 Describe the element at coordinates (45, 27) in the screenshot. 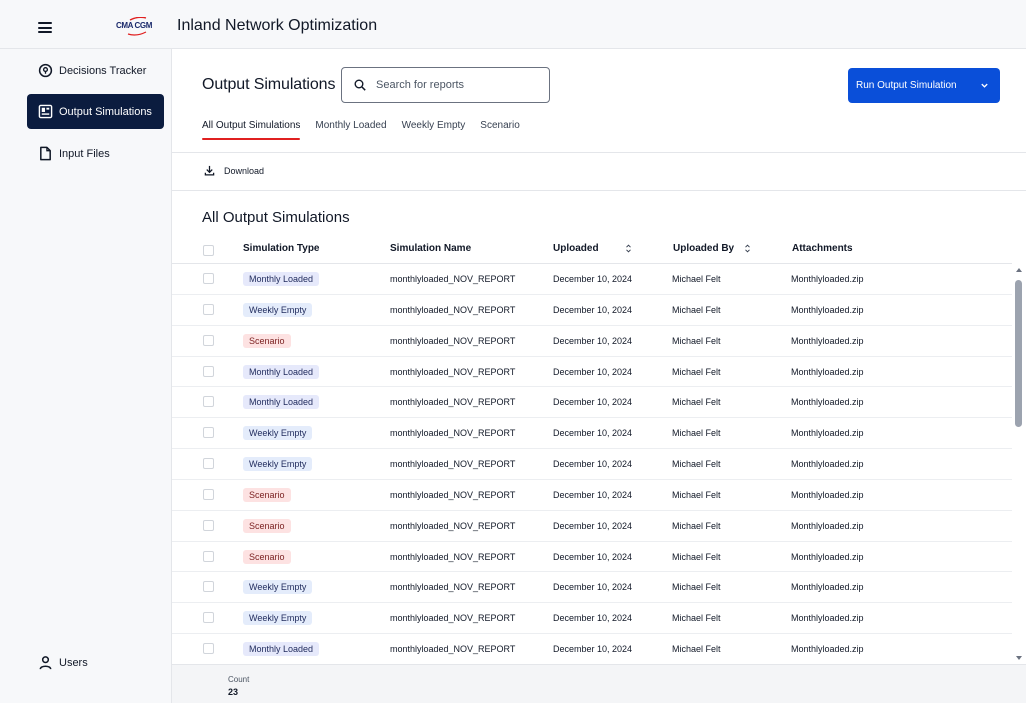

I see `menu-icon` at that location.